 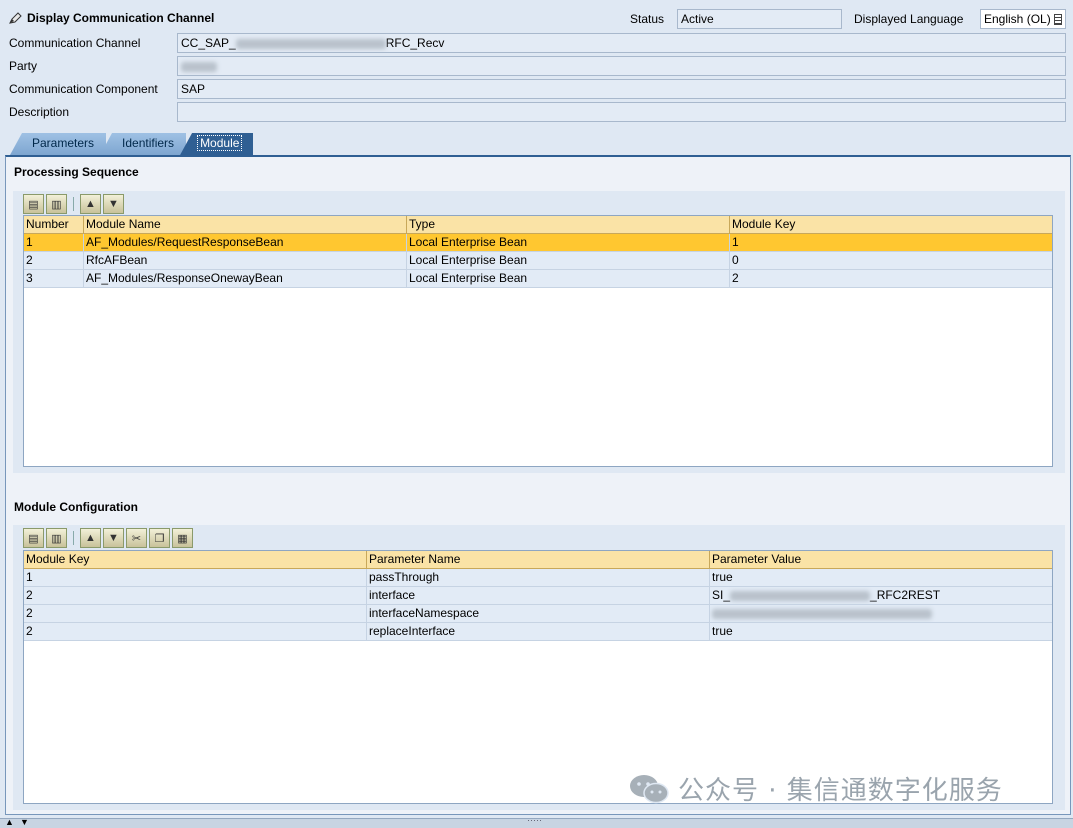 I want to click on component-label: Communication Component, so click(x=83, y=89).